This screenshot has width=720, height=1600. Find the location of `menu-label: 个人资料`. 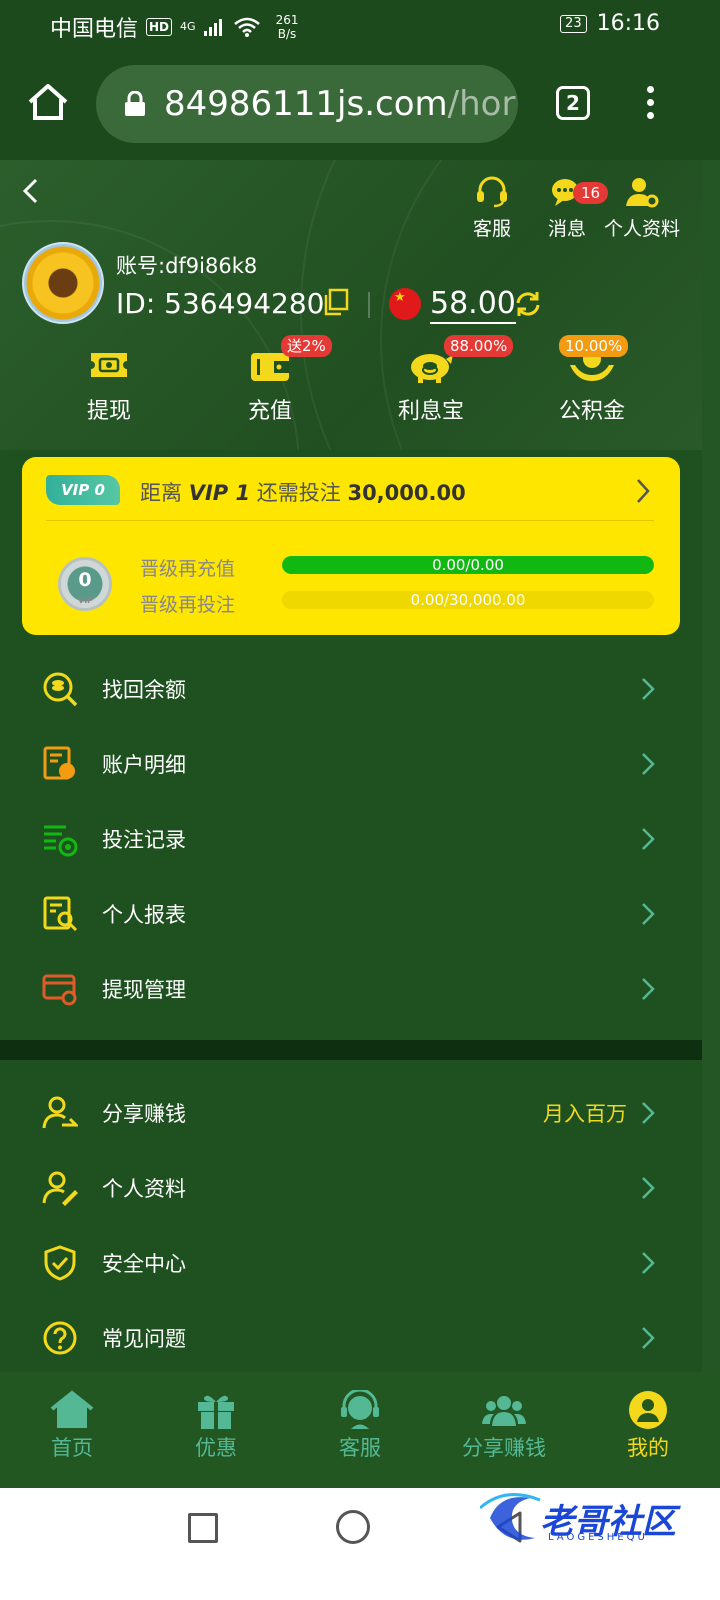

menu-label: 个人资料 is located at coordinates (144, 1188).